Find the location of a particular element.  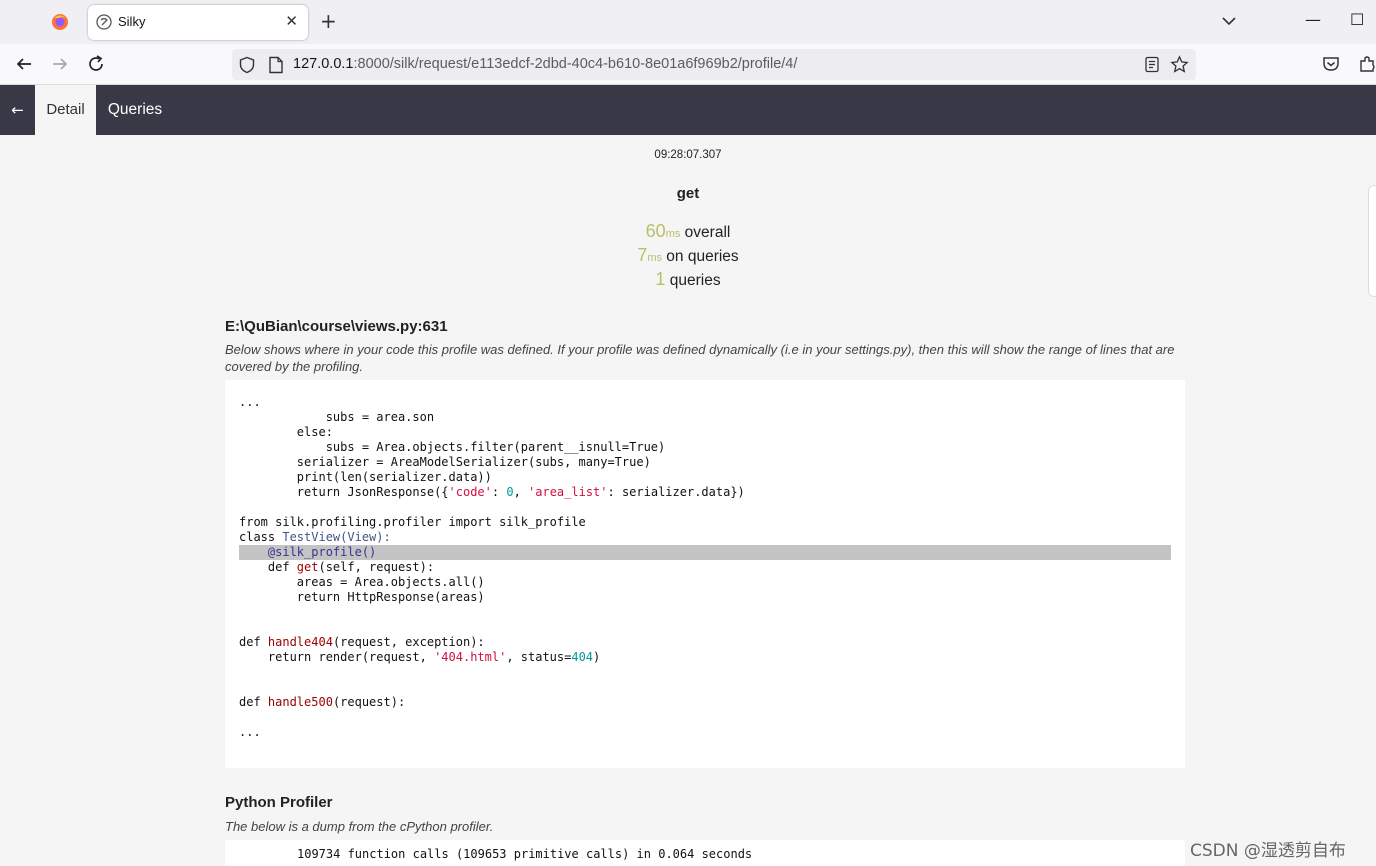

overall-value: 60 is located at coordinates (655, 231).